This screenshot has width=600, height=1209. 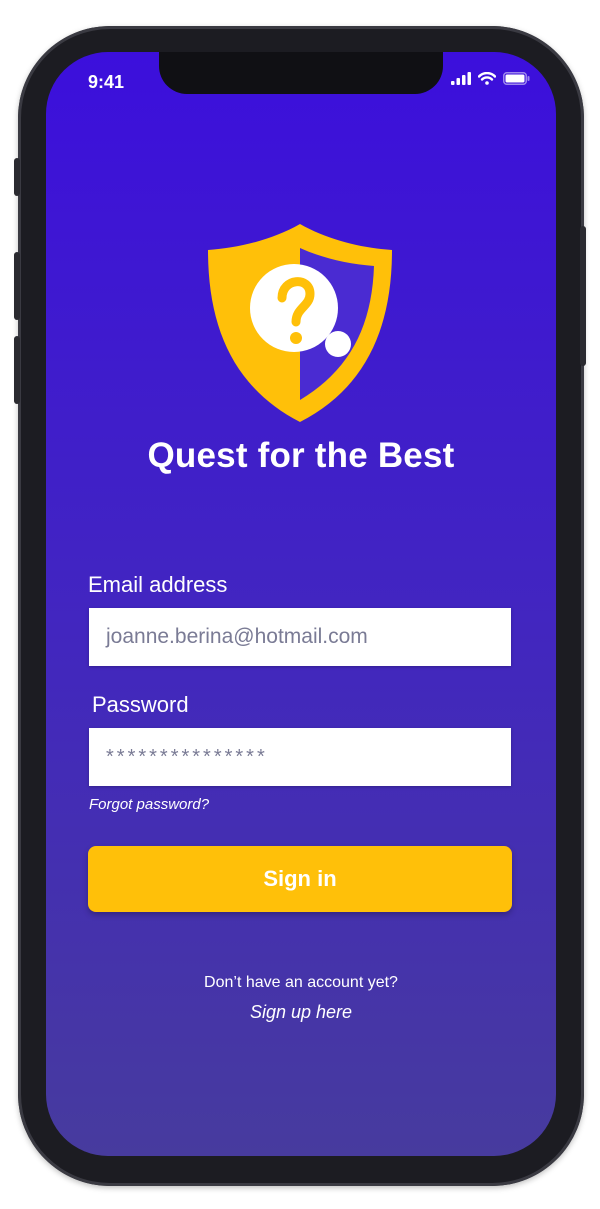 What do you see at coordinates (583, 296) in the screenshot?
I see `power-button` at bounding box center [583, 296].